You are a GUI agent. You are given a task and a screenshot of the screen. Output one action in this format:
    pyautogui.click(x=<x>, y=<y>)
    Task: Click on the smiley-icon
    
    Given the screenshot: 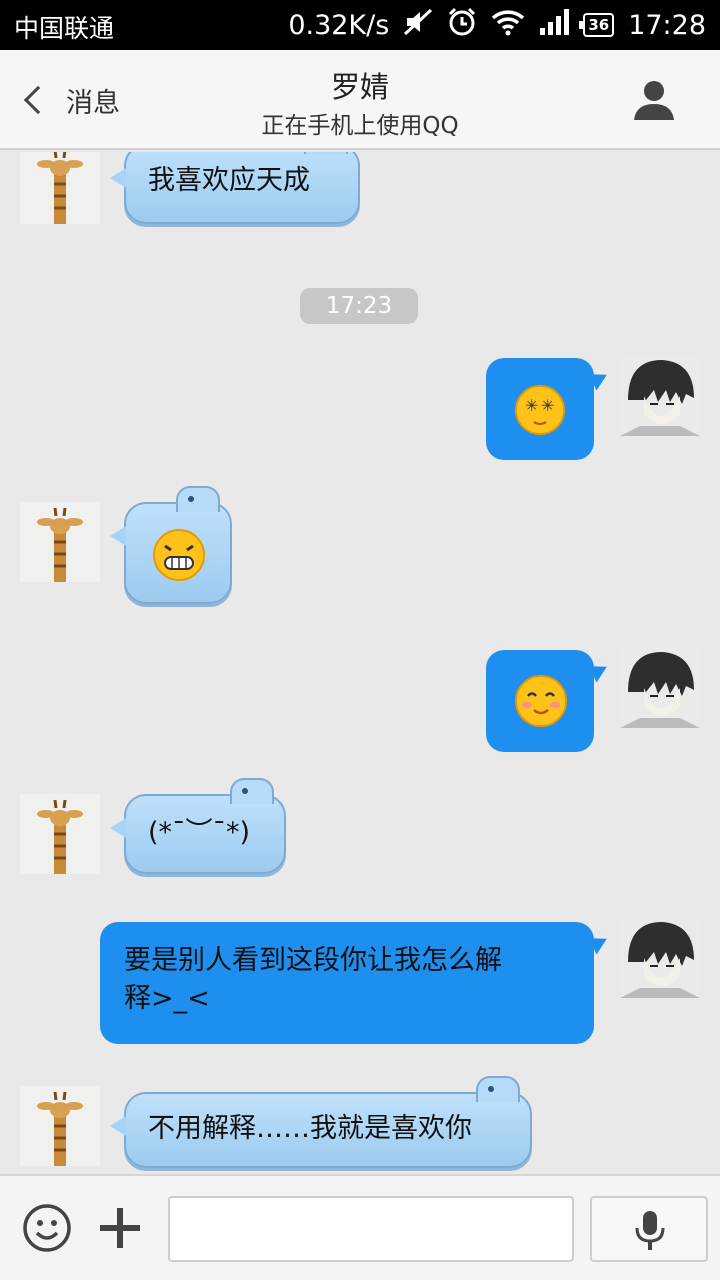 What is the action you would take?
    pyautogui.click(x=47, y=1228)
    